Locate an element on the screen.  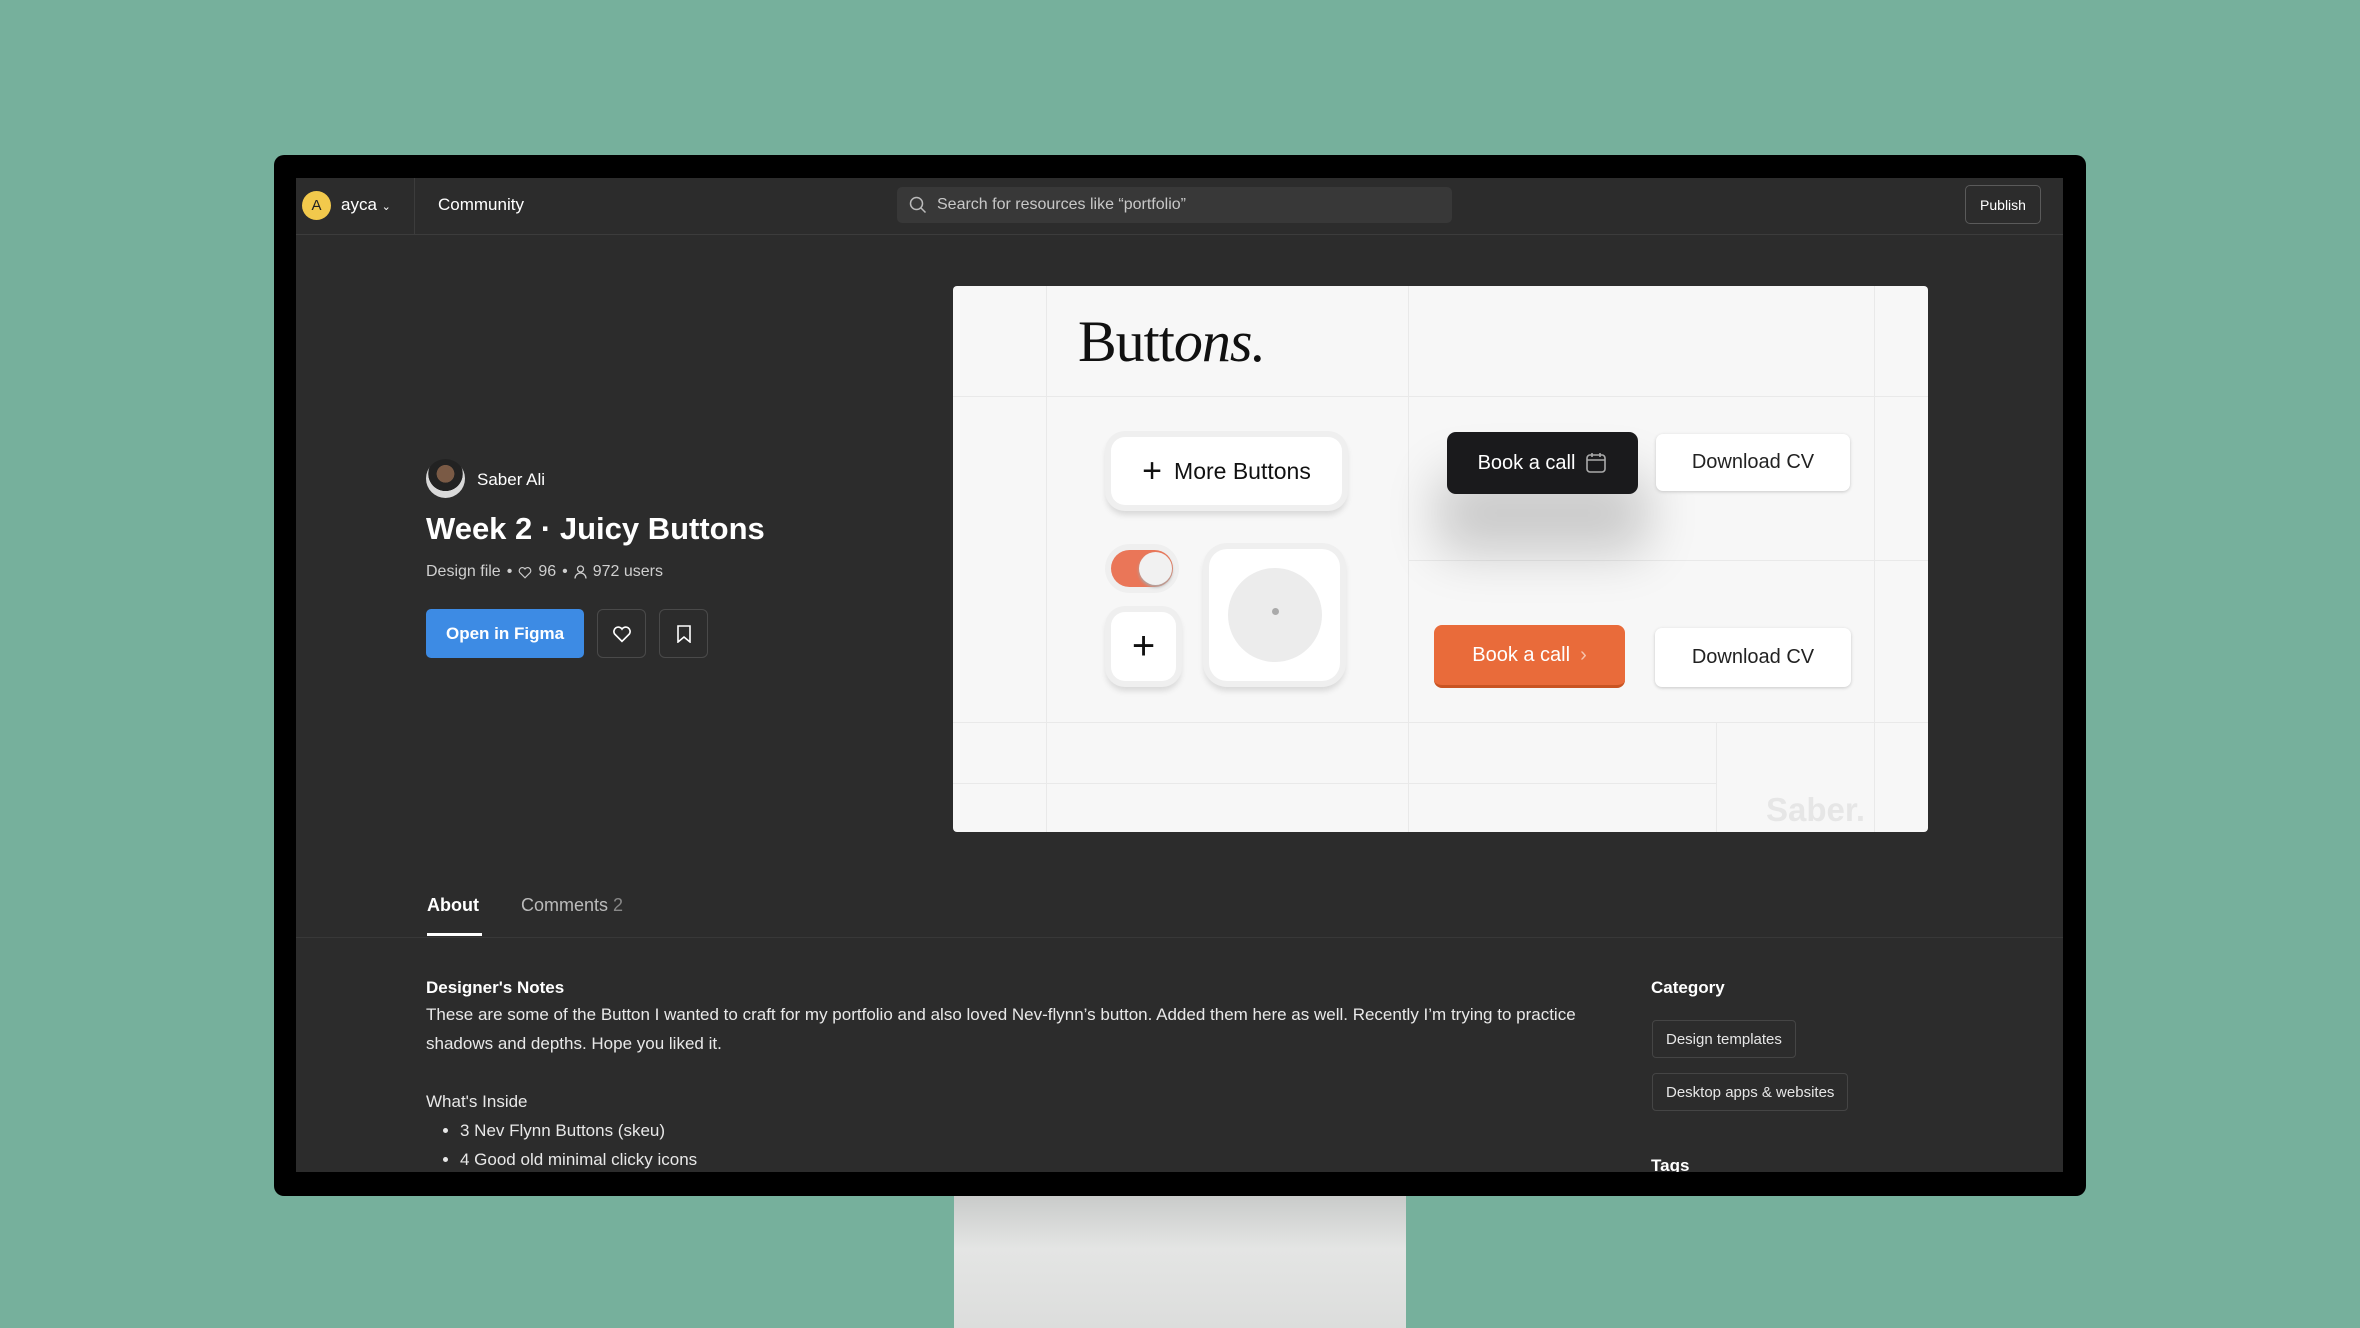
community-link: Community is located at coordinates (481, 205).